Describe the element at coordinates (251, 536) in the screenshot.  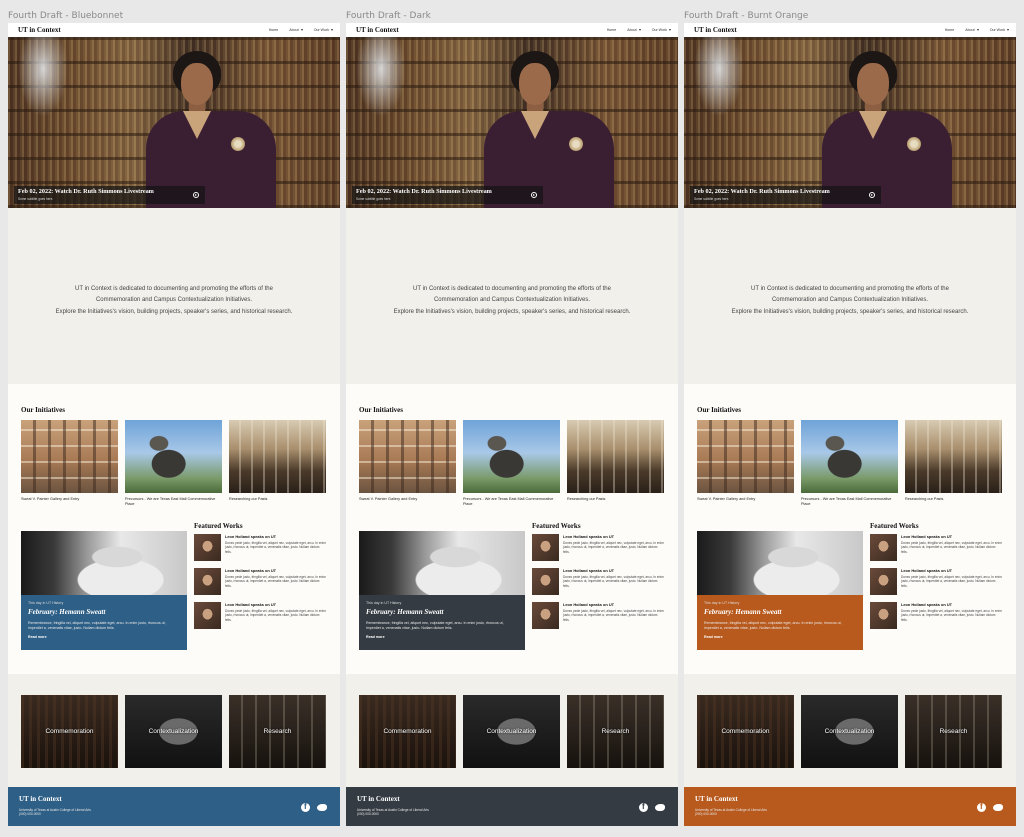
I see `featured-work-title: Leon Holland speaks on UT` at that location.